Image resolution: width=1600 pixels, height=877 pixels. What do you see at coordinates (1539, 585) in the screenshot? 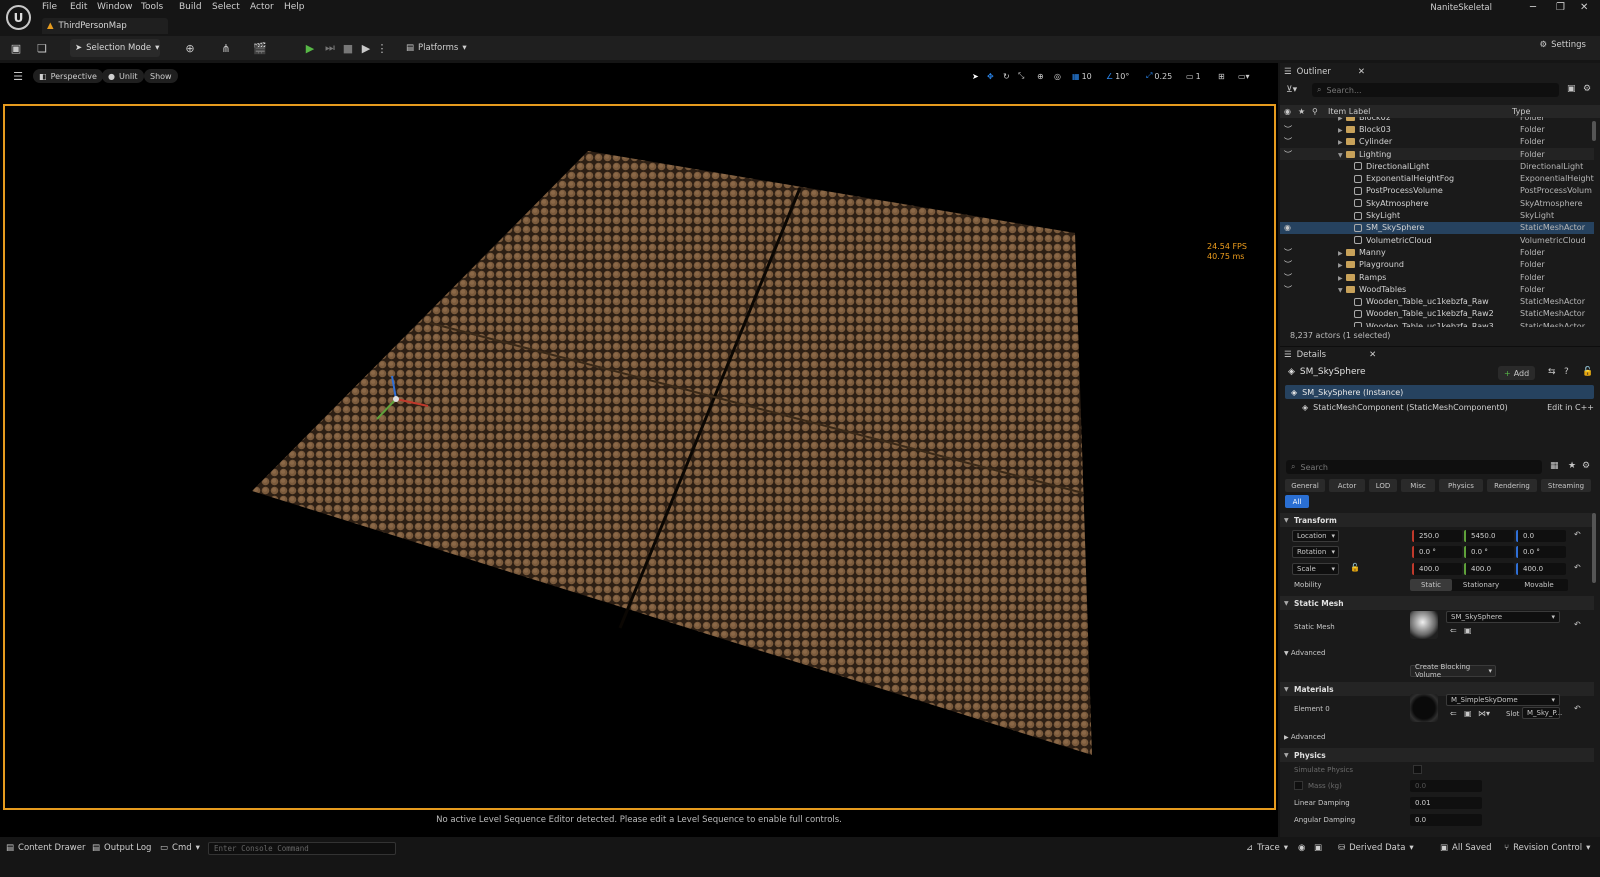
I see `mobility-movable: Movable` at bounding box center [1539, 585].